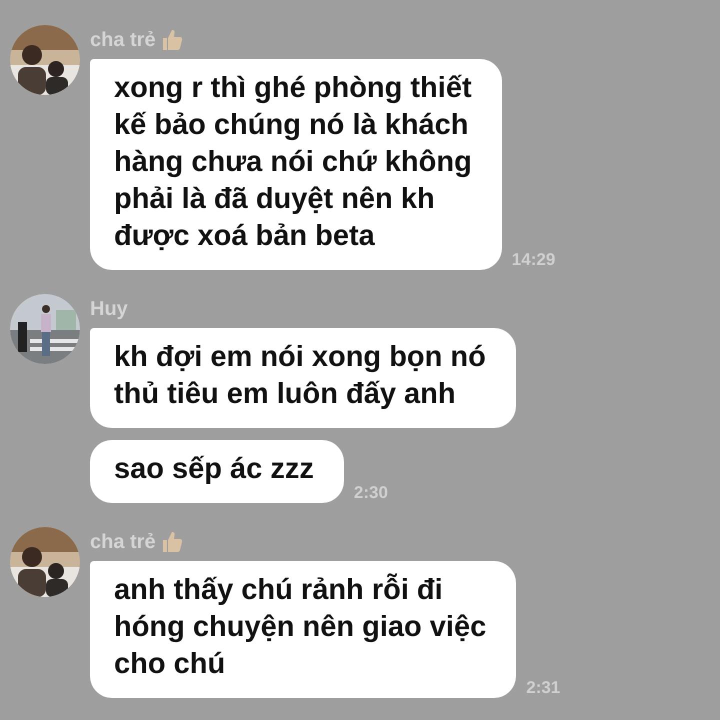 This screenshot has height=720, width=720. I want to click on message-text: anh thấy chú rảnh rỗi đi, so click(279, 590).